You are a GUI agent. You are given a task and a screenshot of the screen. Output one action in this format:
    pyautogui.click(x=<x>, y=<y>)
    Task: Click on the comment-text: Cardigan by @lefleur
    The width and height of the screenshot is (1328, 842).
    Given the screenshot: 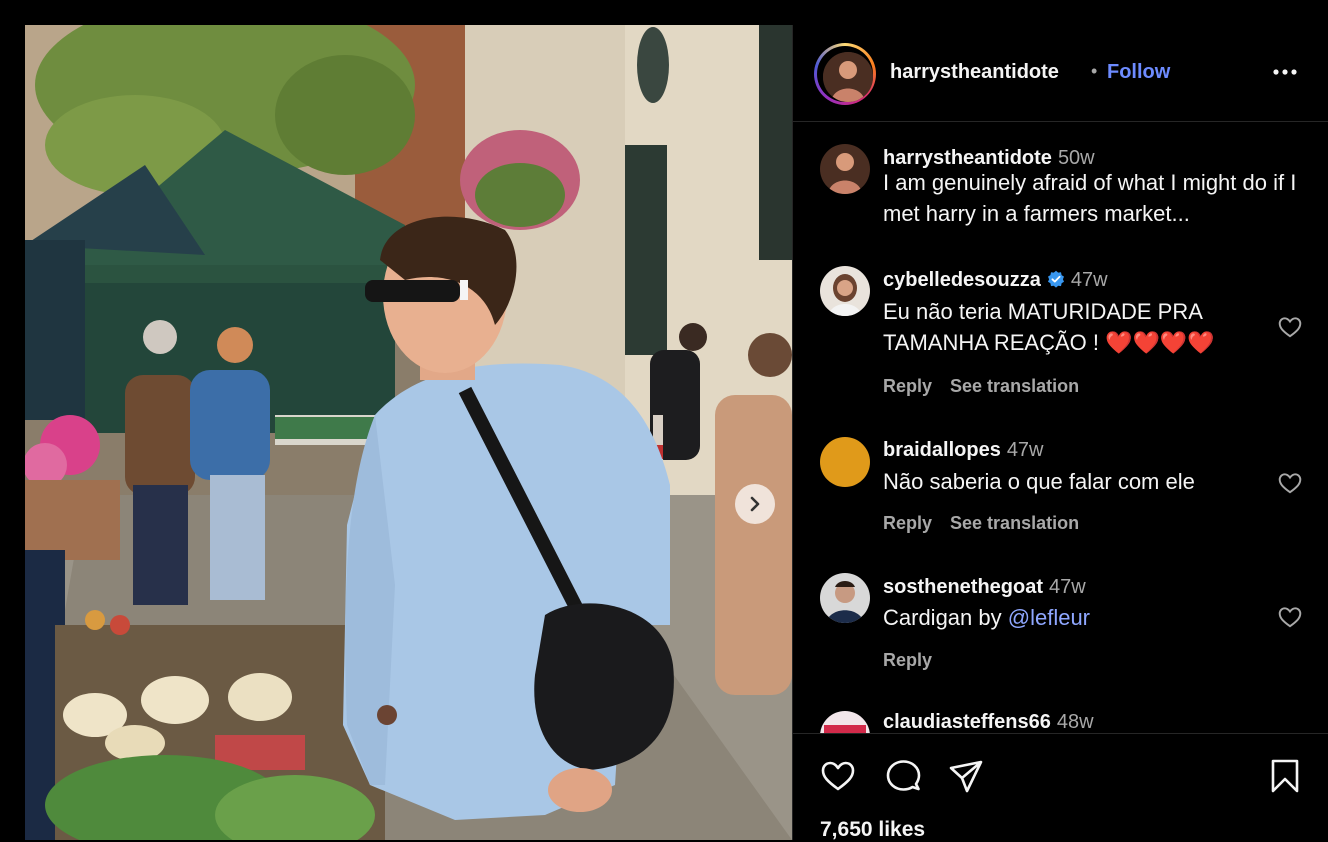 What is the action you would take?
    pyautogui.click(x=1093, y=617)
    